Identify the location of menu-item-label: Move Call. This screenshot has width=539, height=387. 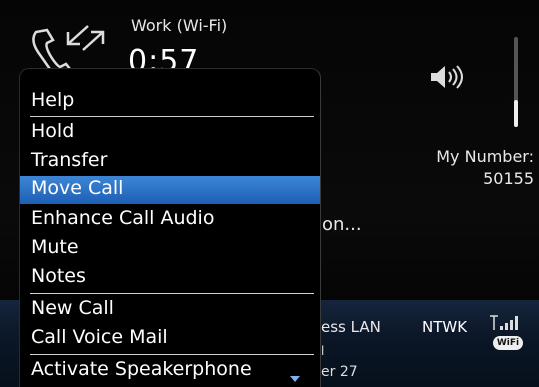
(77, 188).